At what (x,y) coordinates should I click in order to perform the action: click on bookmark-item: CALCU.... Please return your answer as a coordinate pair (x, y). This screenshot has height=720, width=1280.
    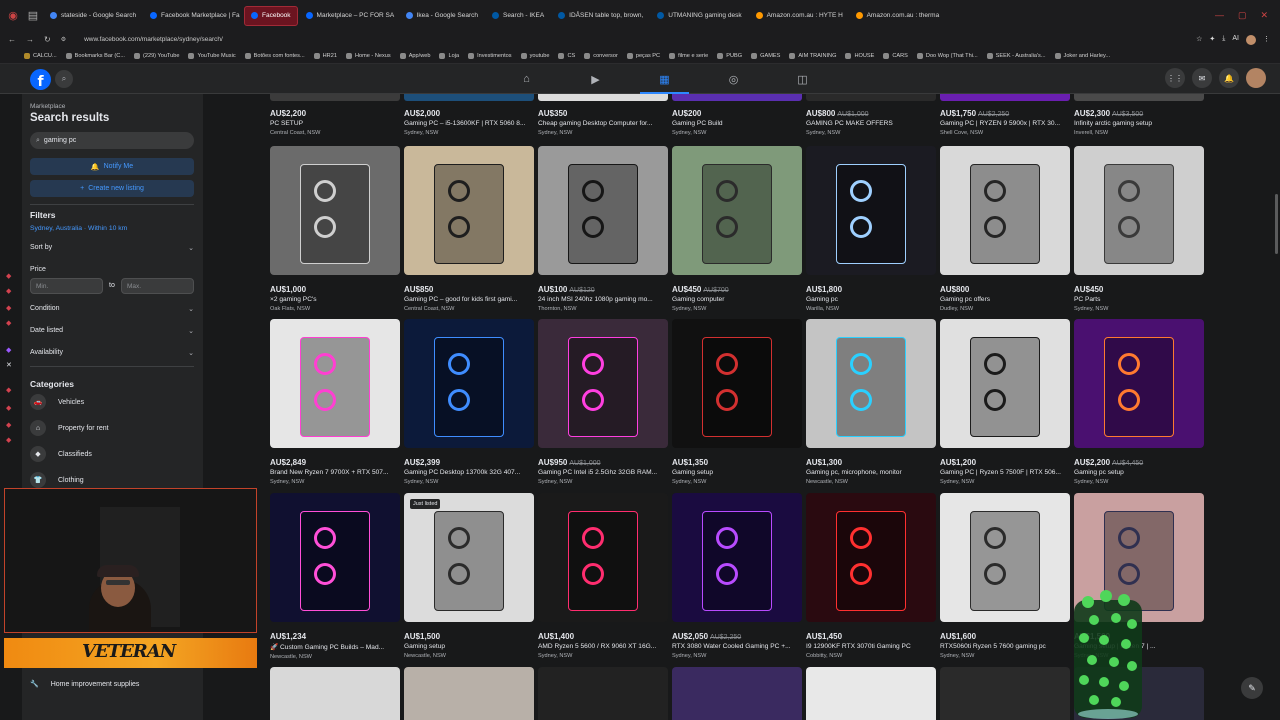
    Looking at the image, I should click on (40, 55).